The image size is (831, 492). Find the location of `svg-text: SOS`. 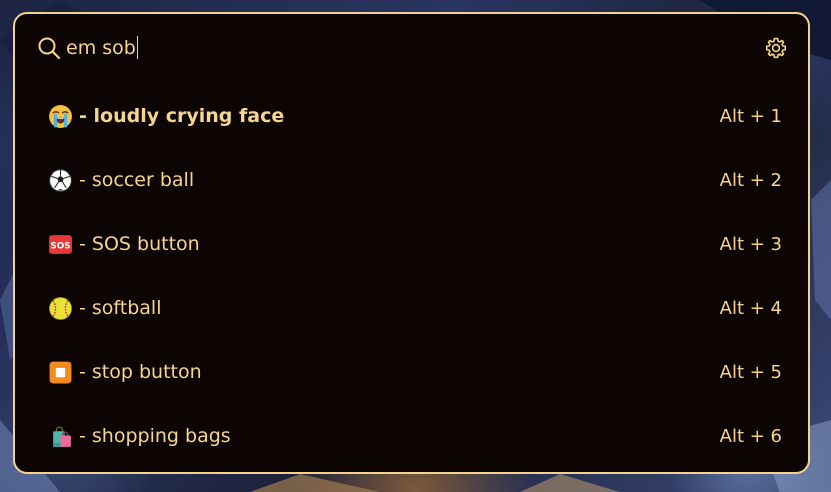

svg-text: SOS is located at coordinates (60, 246).